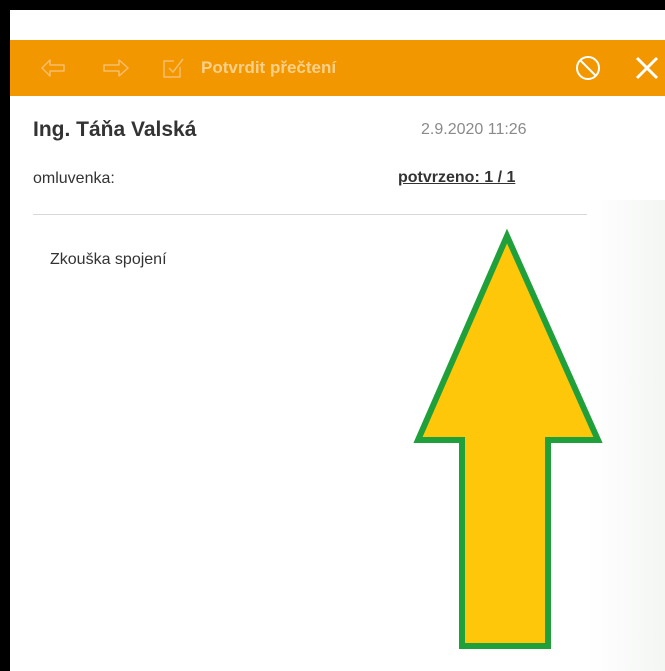  I want to click on read-confirmation-link: potvrzeno: 1 / 1, so click(456, 178).